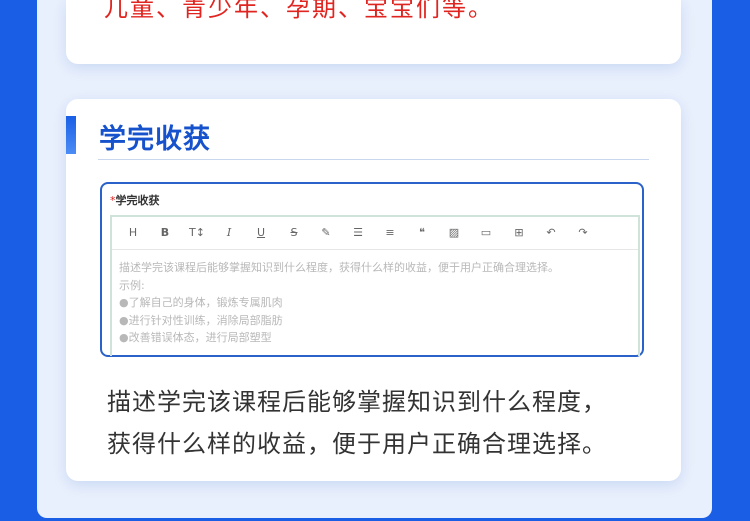 The width and height of the screenshot is (750, 521). Describe the element at coordinates (375, 233) in the screenshot. I see `editor-toolbar: H B T↕ I U S ✎ ☰ ≡ ❝ ▨ ▭ ⊞ ↶ ↷` at that location.